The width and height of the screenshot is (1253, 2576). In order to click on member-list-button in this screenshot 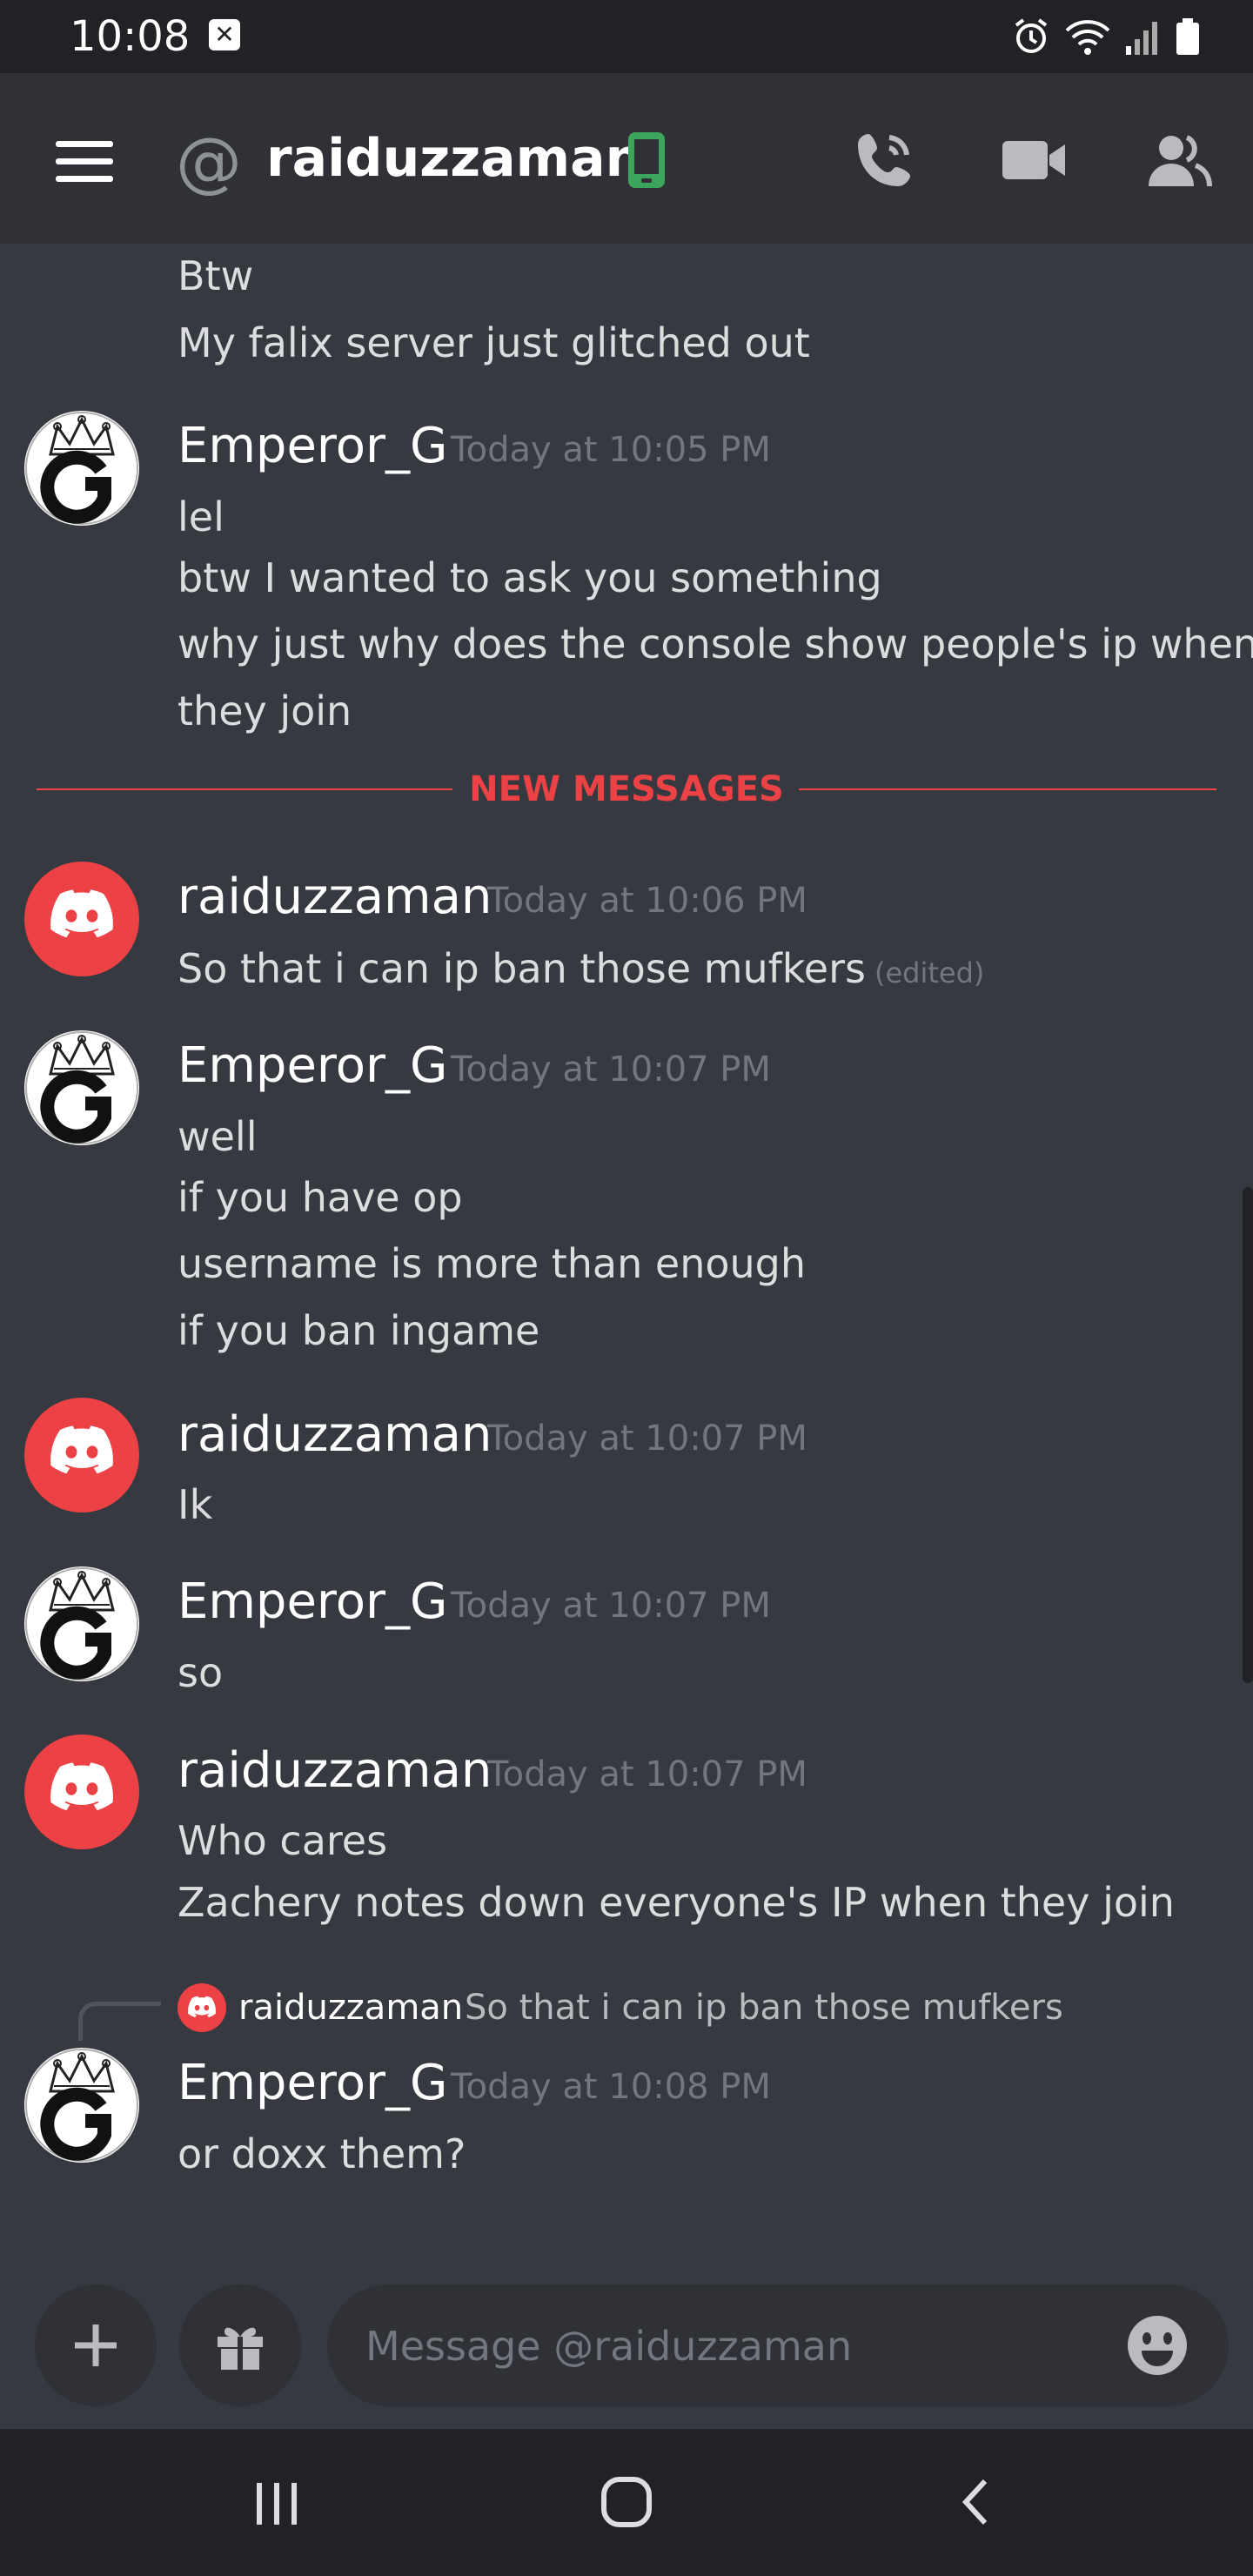, I will do `click(1180, 160)`.